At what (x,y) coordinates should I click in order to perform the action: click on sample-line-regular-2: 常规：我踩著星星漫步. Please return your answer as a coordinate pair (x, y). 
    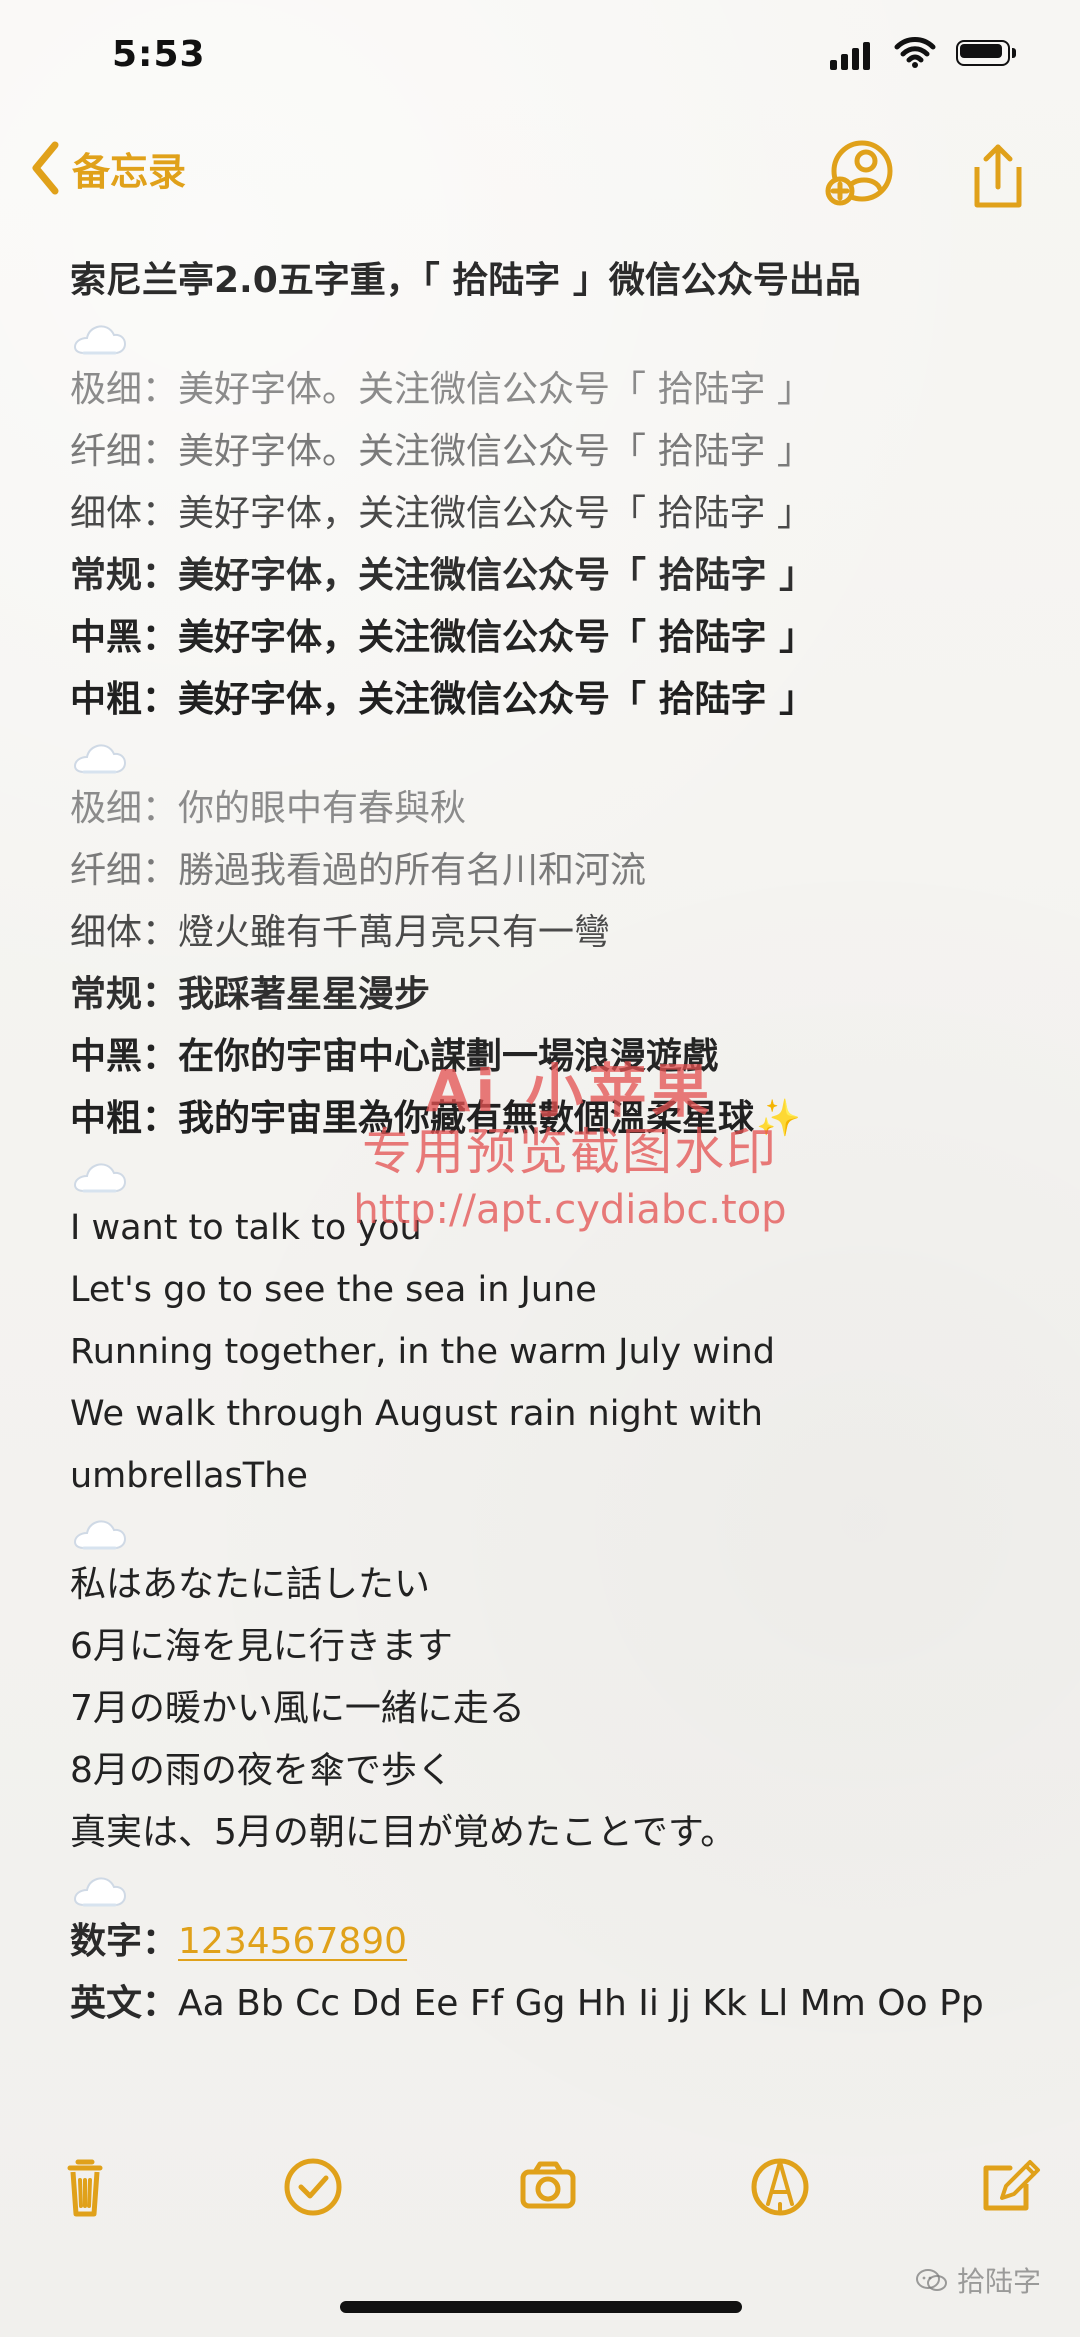
    Looking at the image, I should click on (250, 994).